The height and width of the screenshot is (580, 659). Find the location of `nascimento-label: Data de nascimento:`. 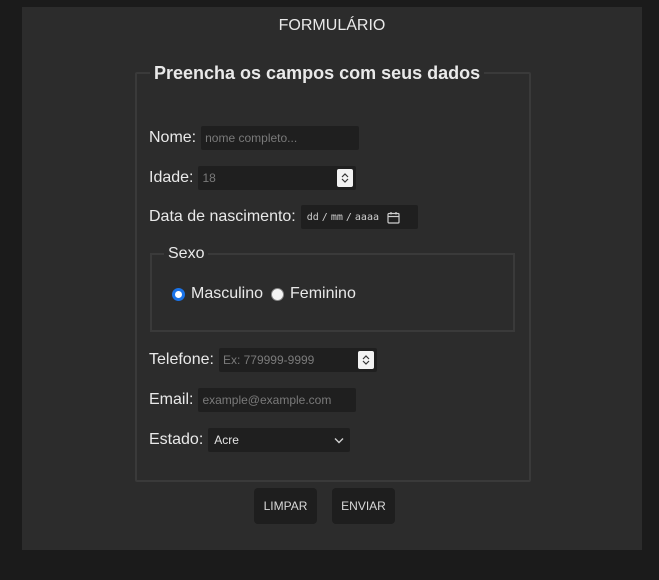

nascimento-label: Data de nascimento: is located at coordinates (222, 216).